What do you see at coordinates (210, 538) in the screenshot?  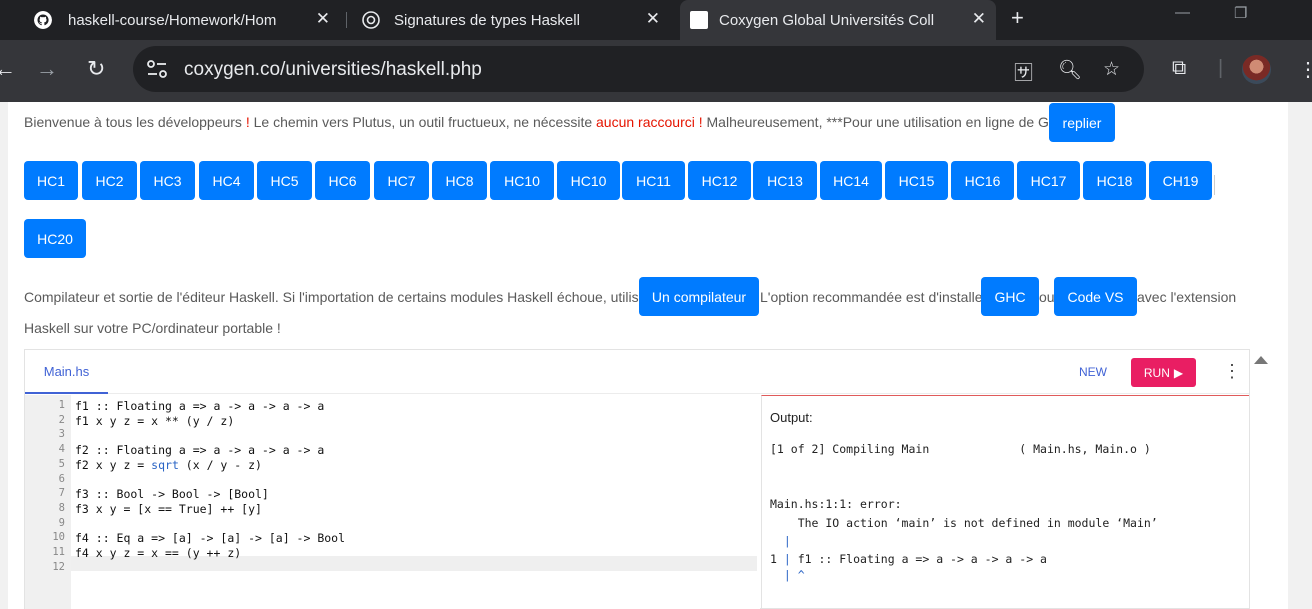 I see `code-text: f4 :: Eq a => [a] -> [a] -> [a] -> Bool` at bounding box center [210, 538].